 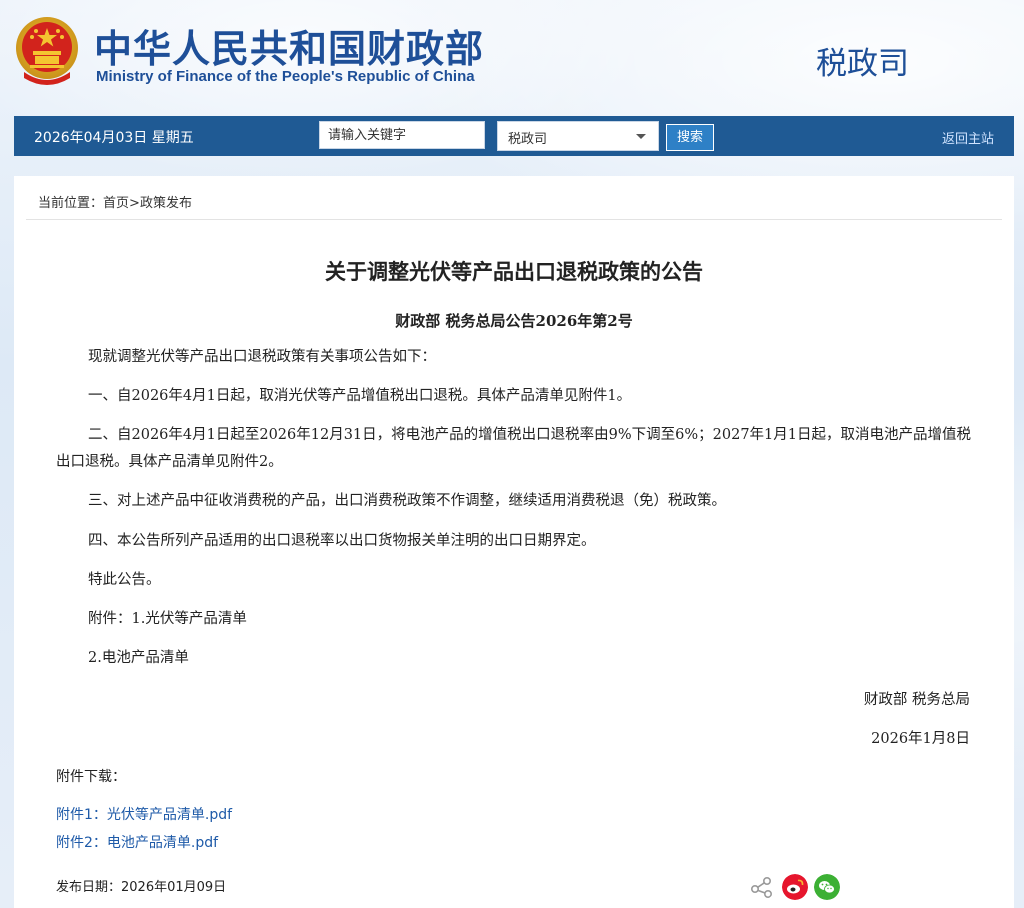 What do you see at coordinates (114, 138) in the screenshot?
I see `current-date: 2026年04月03日 星期五` at bounding box center [114, 138].